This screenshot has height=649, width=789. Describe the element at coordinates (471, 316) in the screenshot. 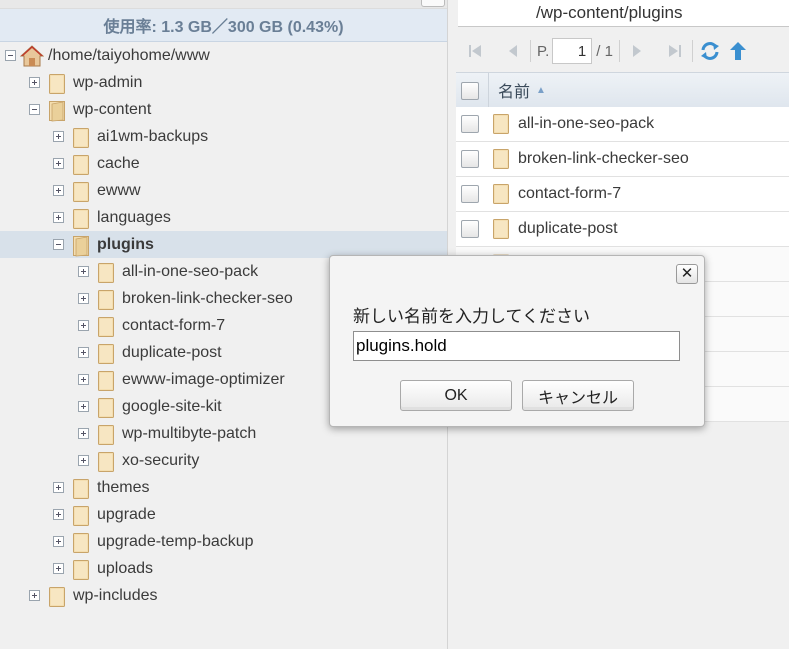

I see `rename-prompt: 新しい名前を入力してください` at that location.